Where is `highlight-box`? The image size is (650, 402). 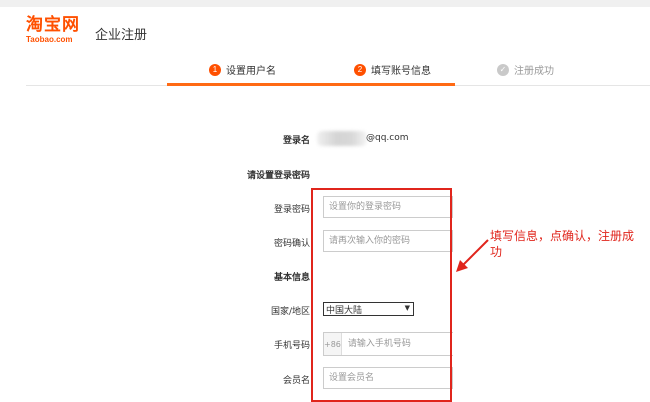
highlight-box is located at coordinates (381, 295).